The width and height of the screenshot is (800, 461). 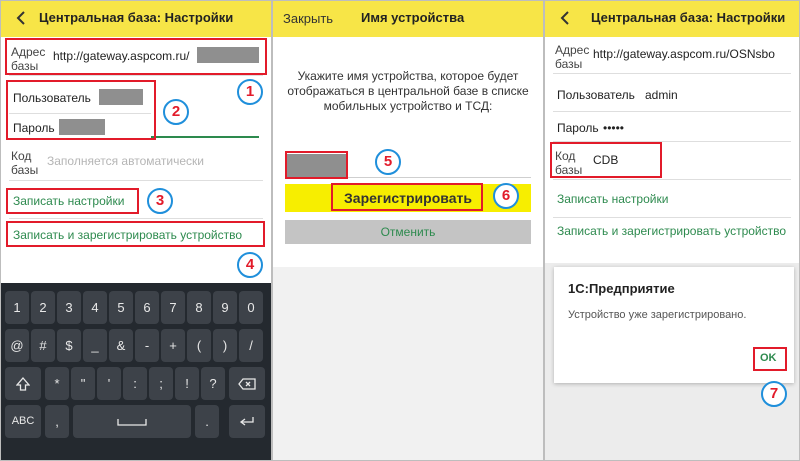 I want to click on key: 2, so click(x=43, y=307).